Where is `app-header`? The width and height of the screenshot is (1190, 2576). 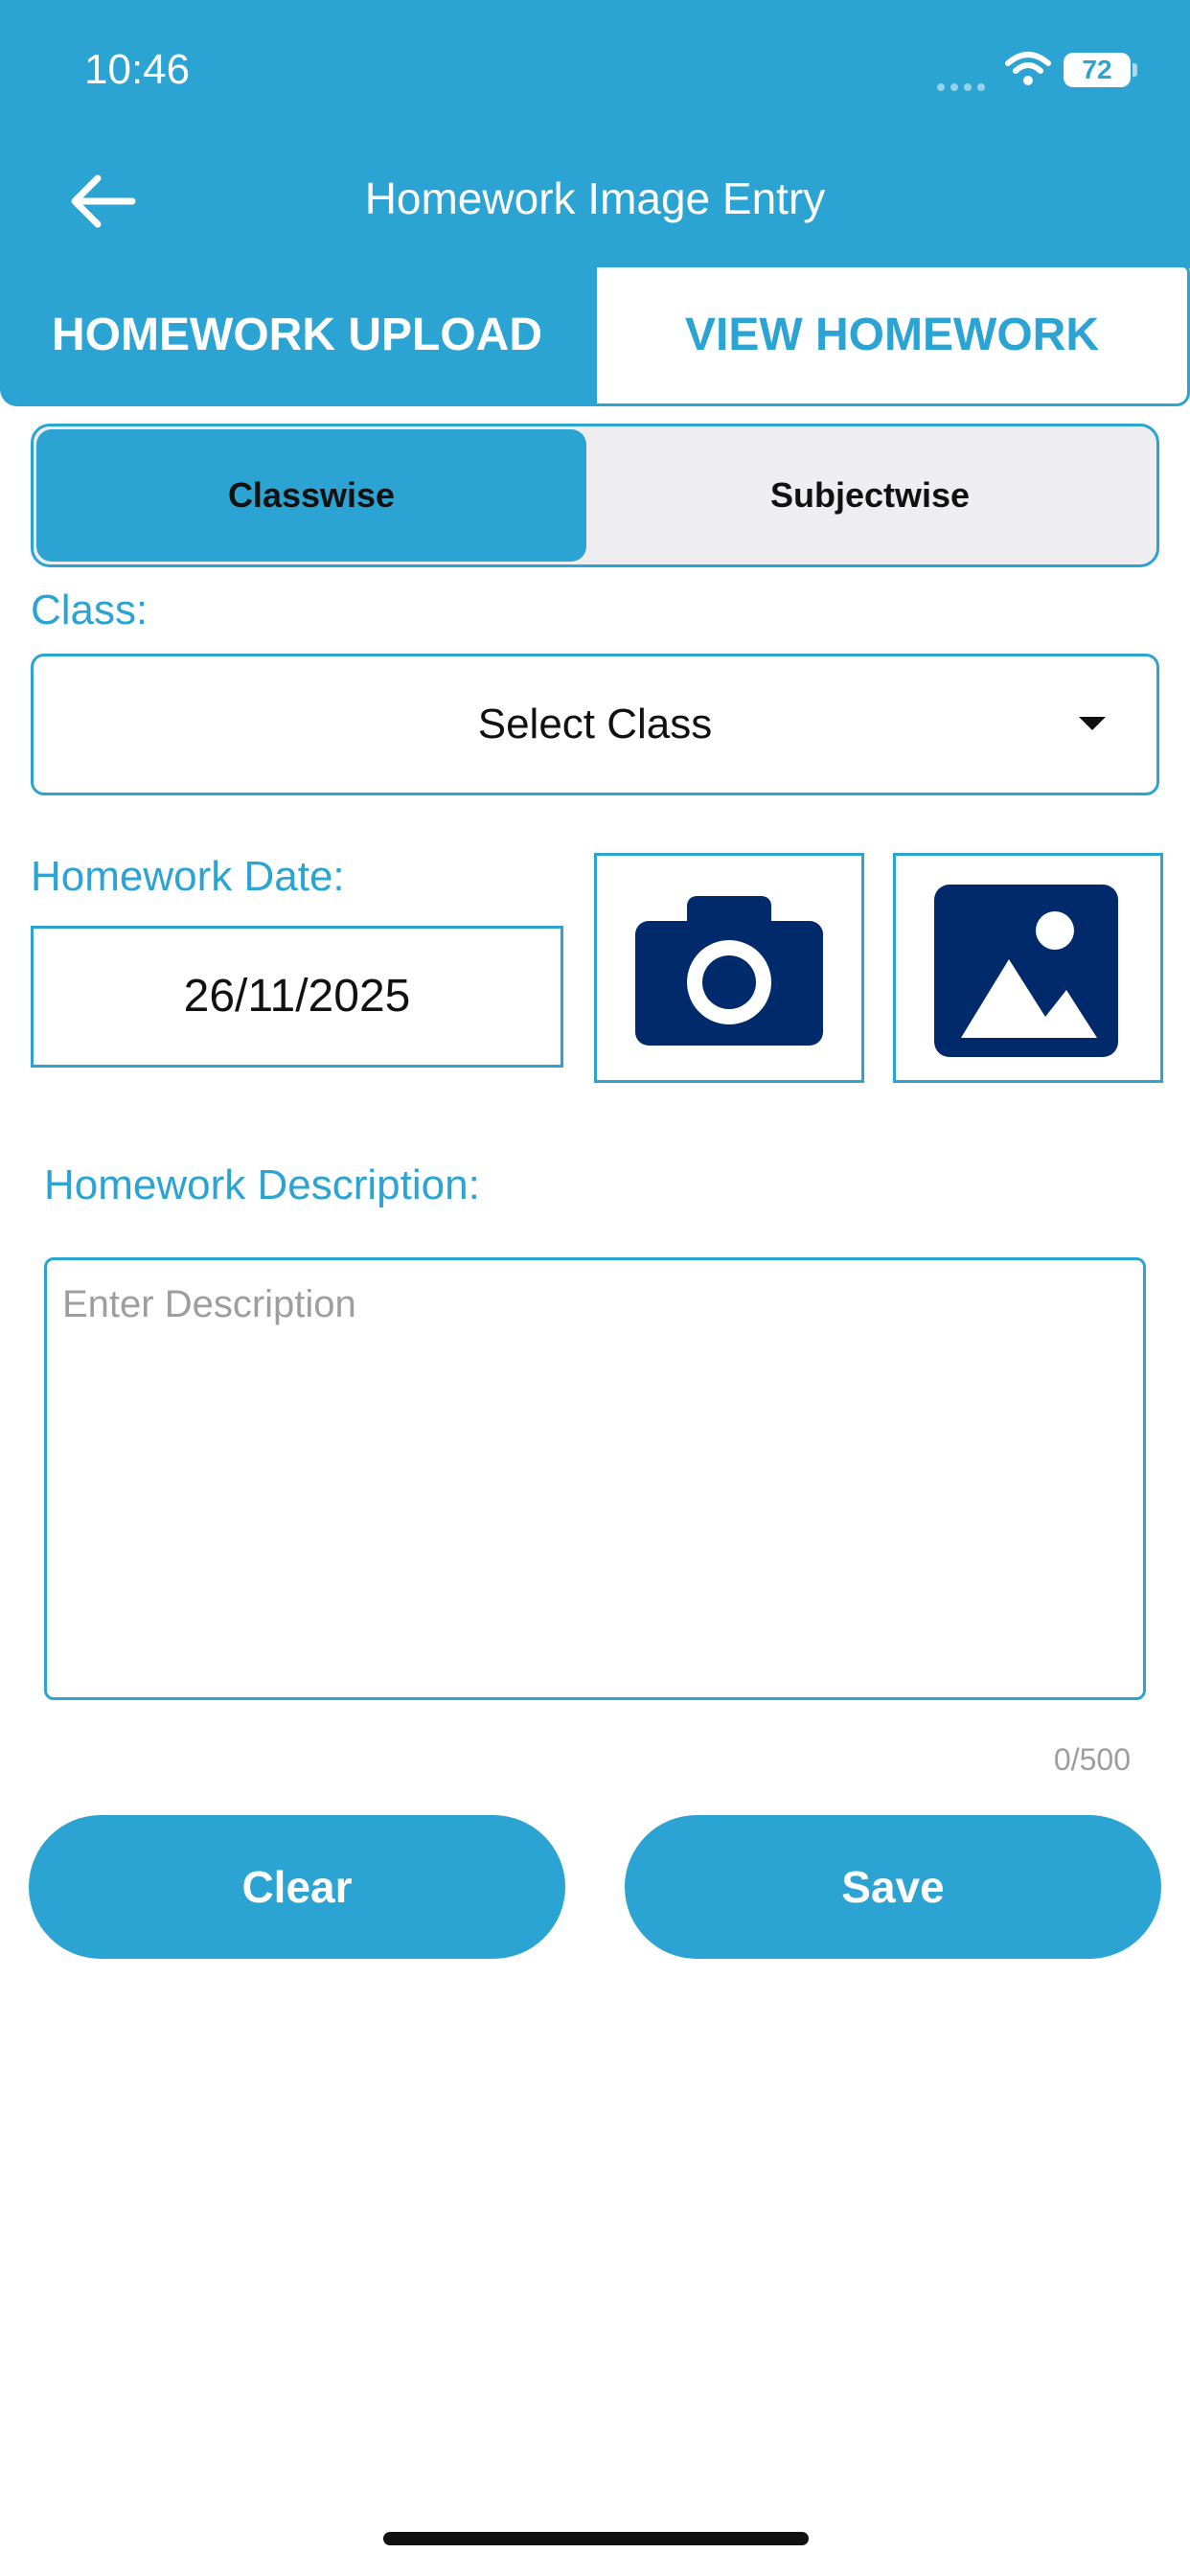
app-header is located at coordinates (595, 134).